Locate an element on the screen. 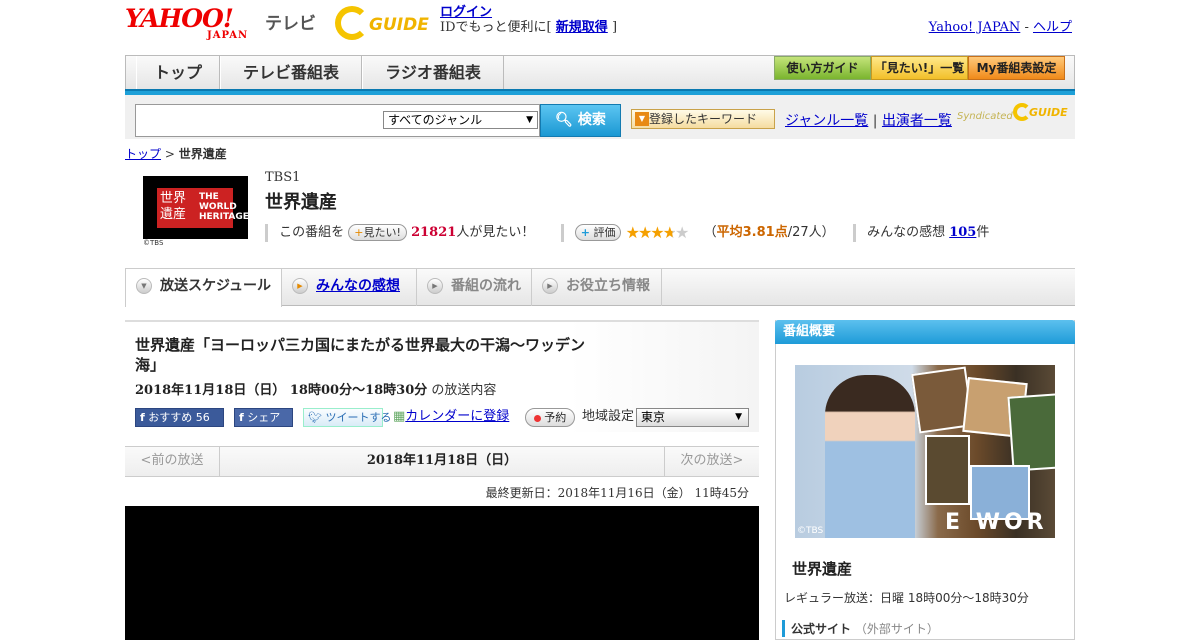  help-link: ヘルプ is located at coordinates (1052, 27).